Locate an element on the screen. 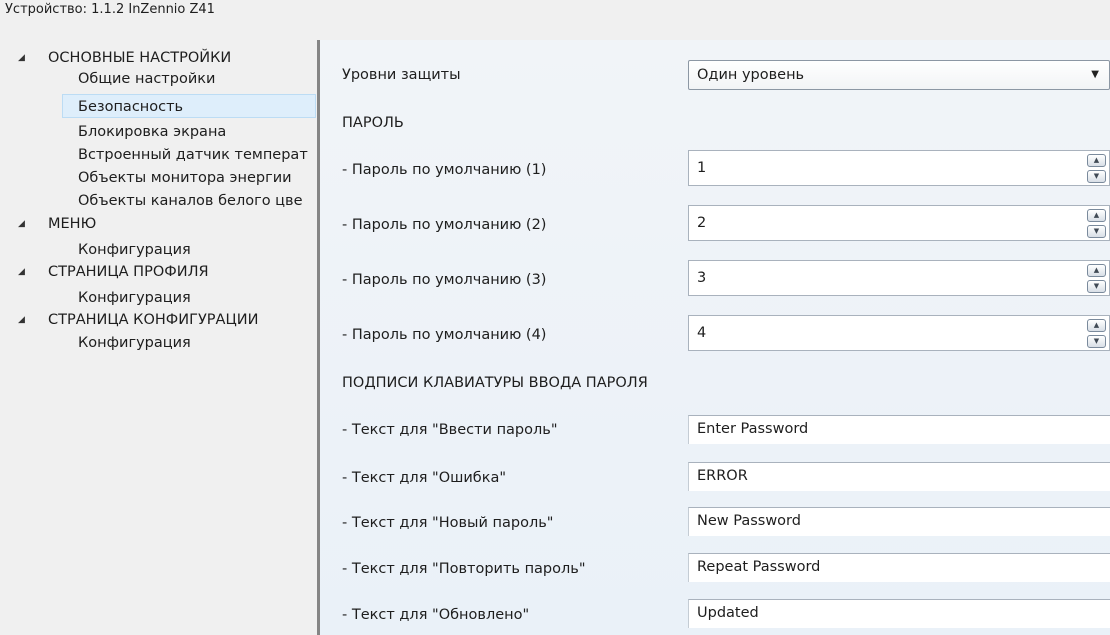 Image resolution: width=1110 pixels, height=635 pixels. default-password-3-spinbox: 3 ▲ ▼ is located at coordinates (899, 278).